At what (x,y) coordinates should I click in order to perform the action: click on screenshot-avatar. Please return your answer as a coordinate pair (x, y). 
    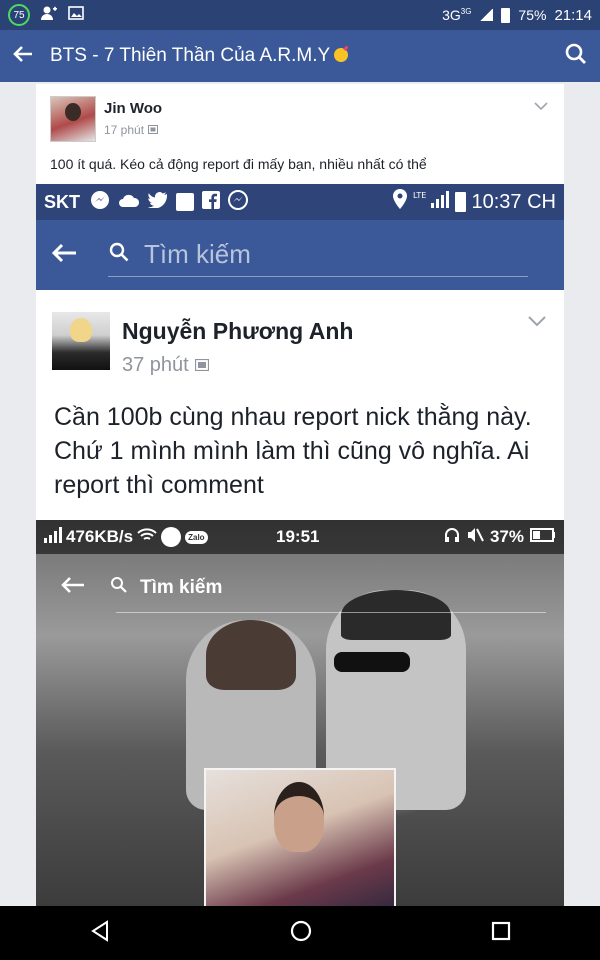
    Looking at the image, I should click on (81, 341).